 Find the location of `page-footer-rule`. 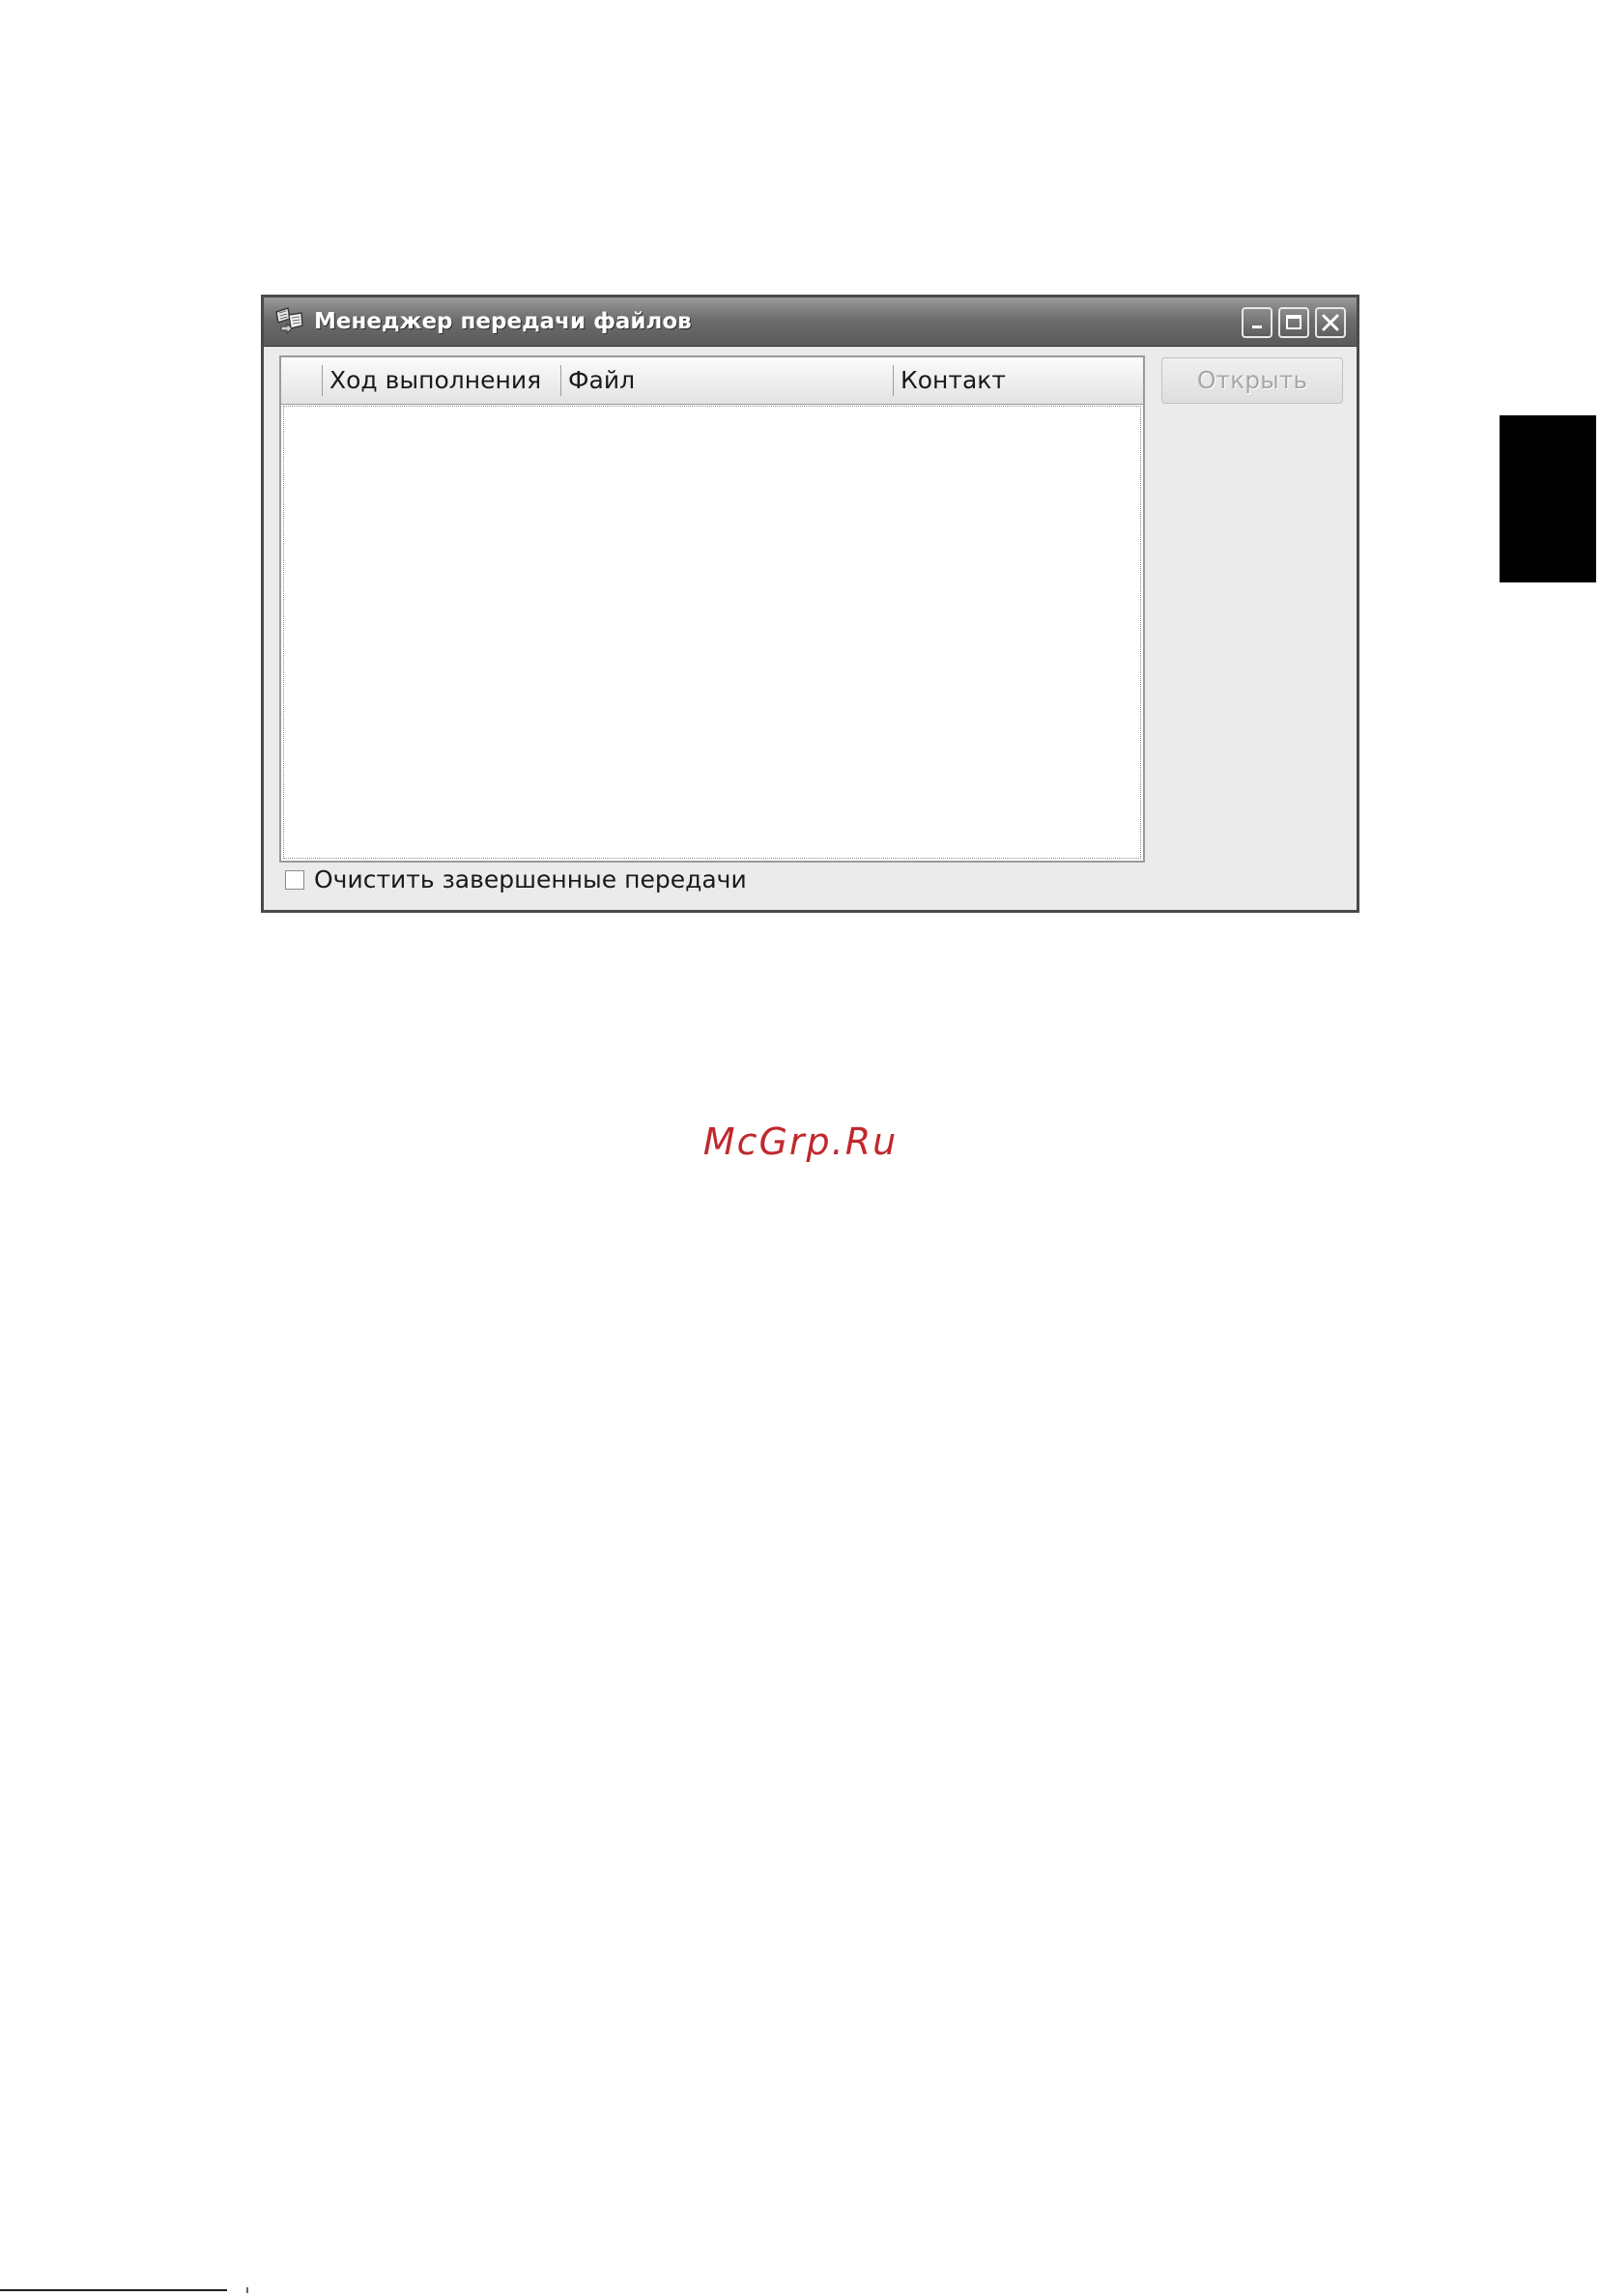

page-footer-rule is located at coordinates (113, 2290).